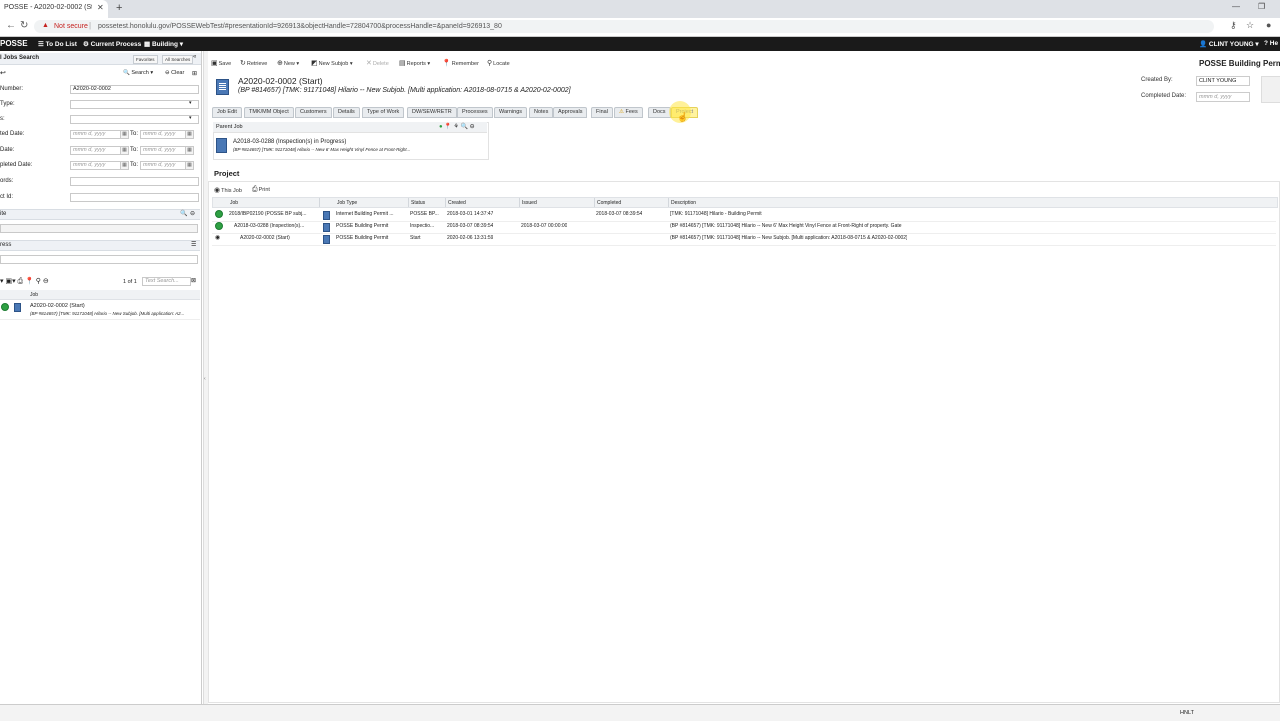 The width and height of the screenshot is (1280, 721). I want to click on new-tab-icon: +, so click(119, 8).